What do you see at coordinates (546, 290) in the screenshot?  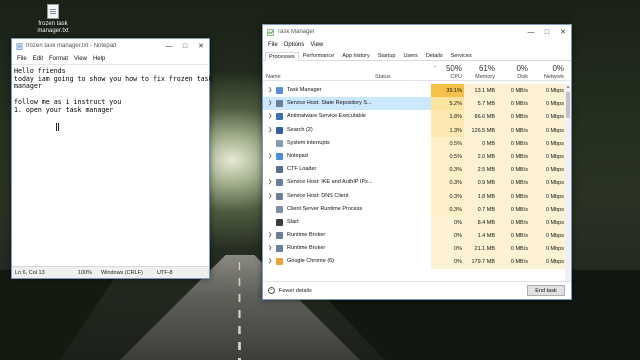 I see `end-task-button: End task` at bounding box center [546, 290].